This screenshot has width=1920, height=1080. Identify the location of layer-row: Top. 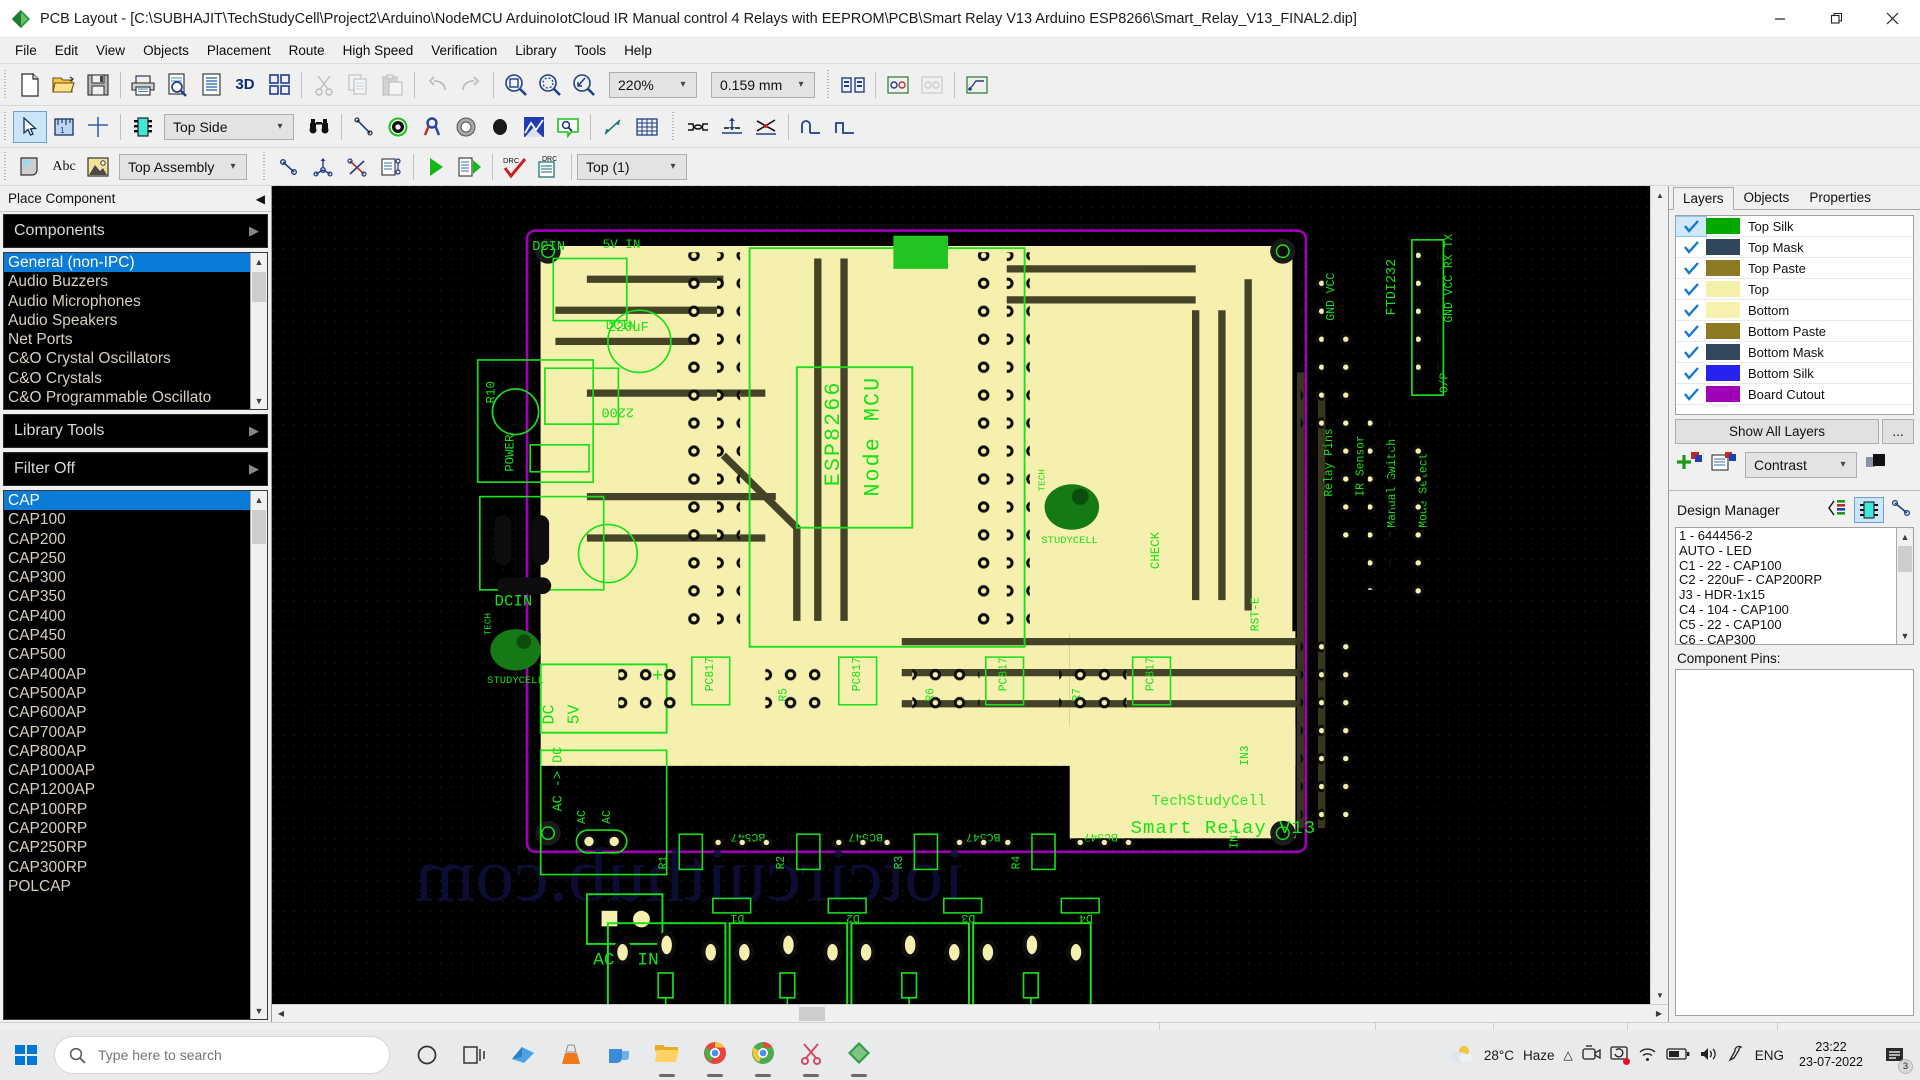
(1794, 289).